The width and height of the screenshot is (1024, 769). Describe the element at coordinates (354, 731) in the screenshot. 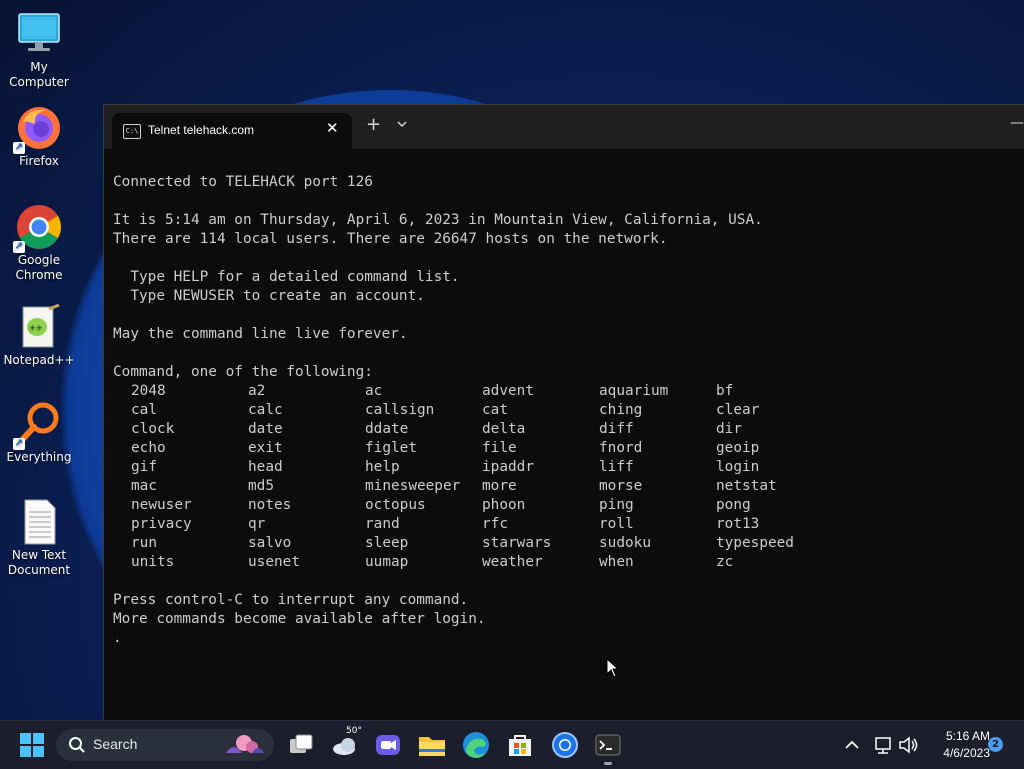

I see `weather-temperature: 50°` at that location.